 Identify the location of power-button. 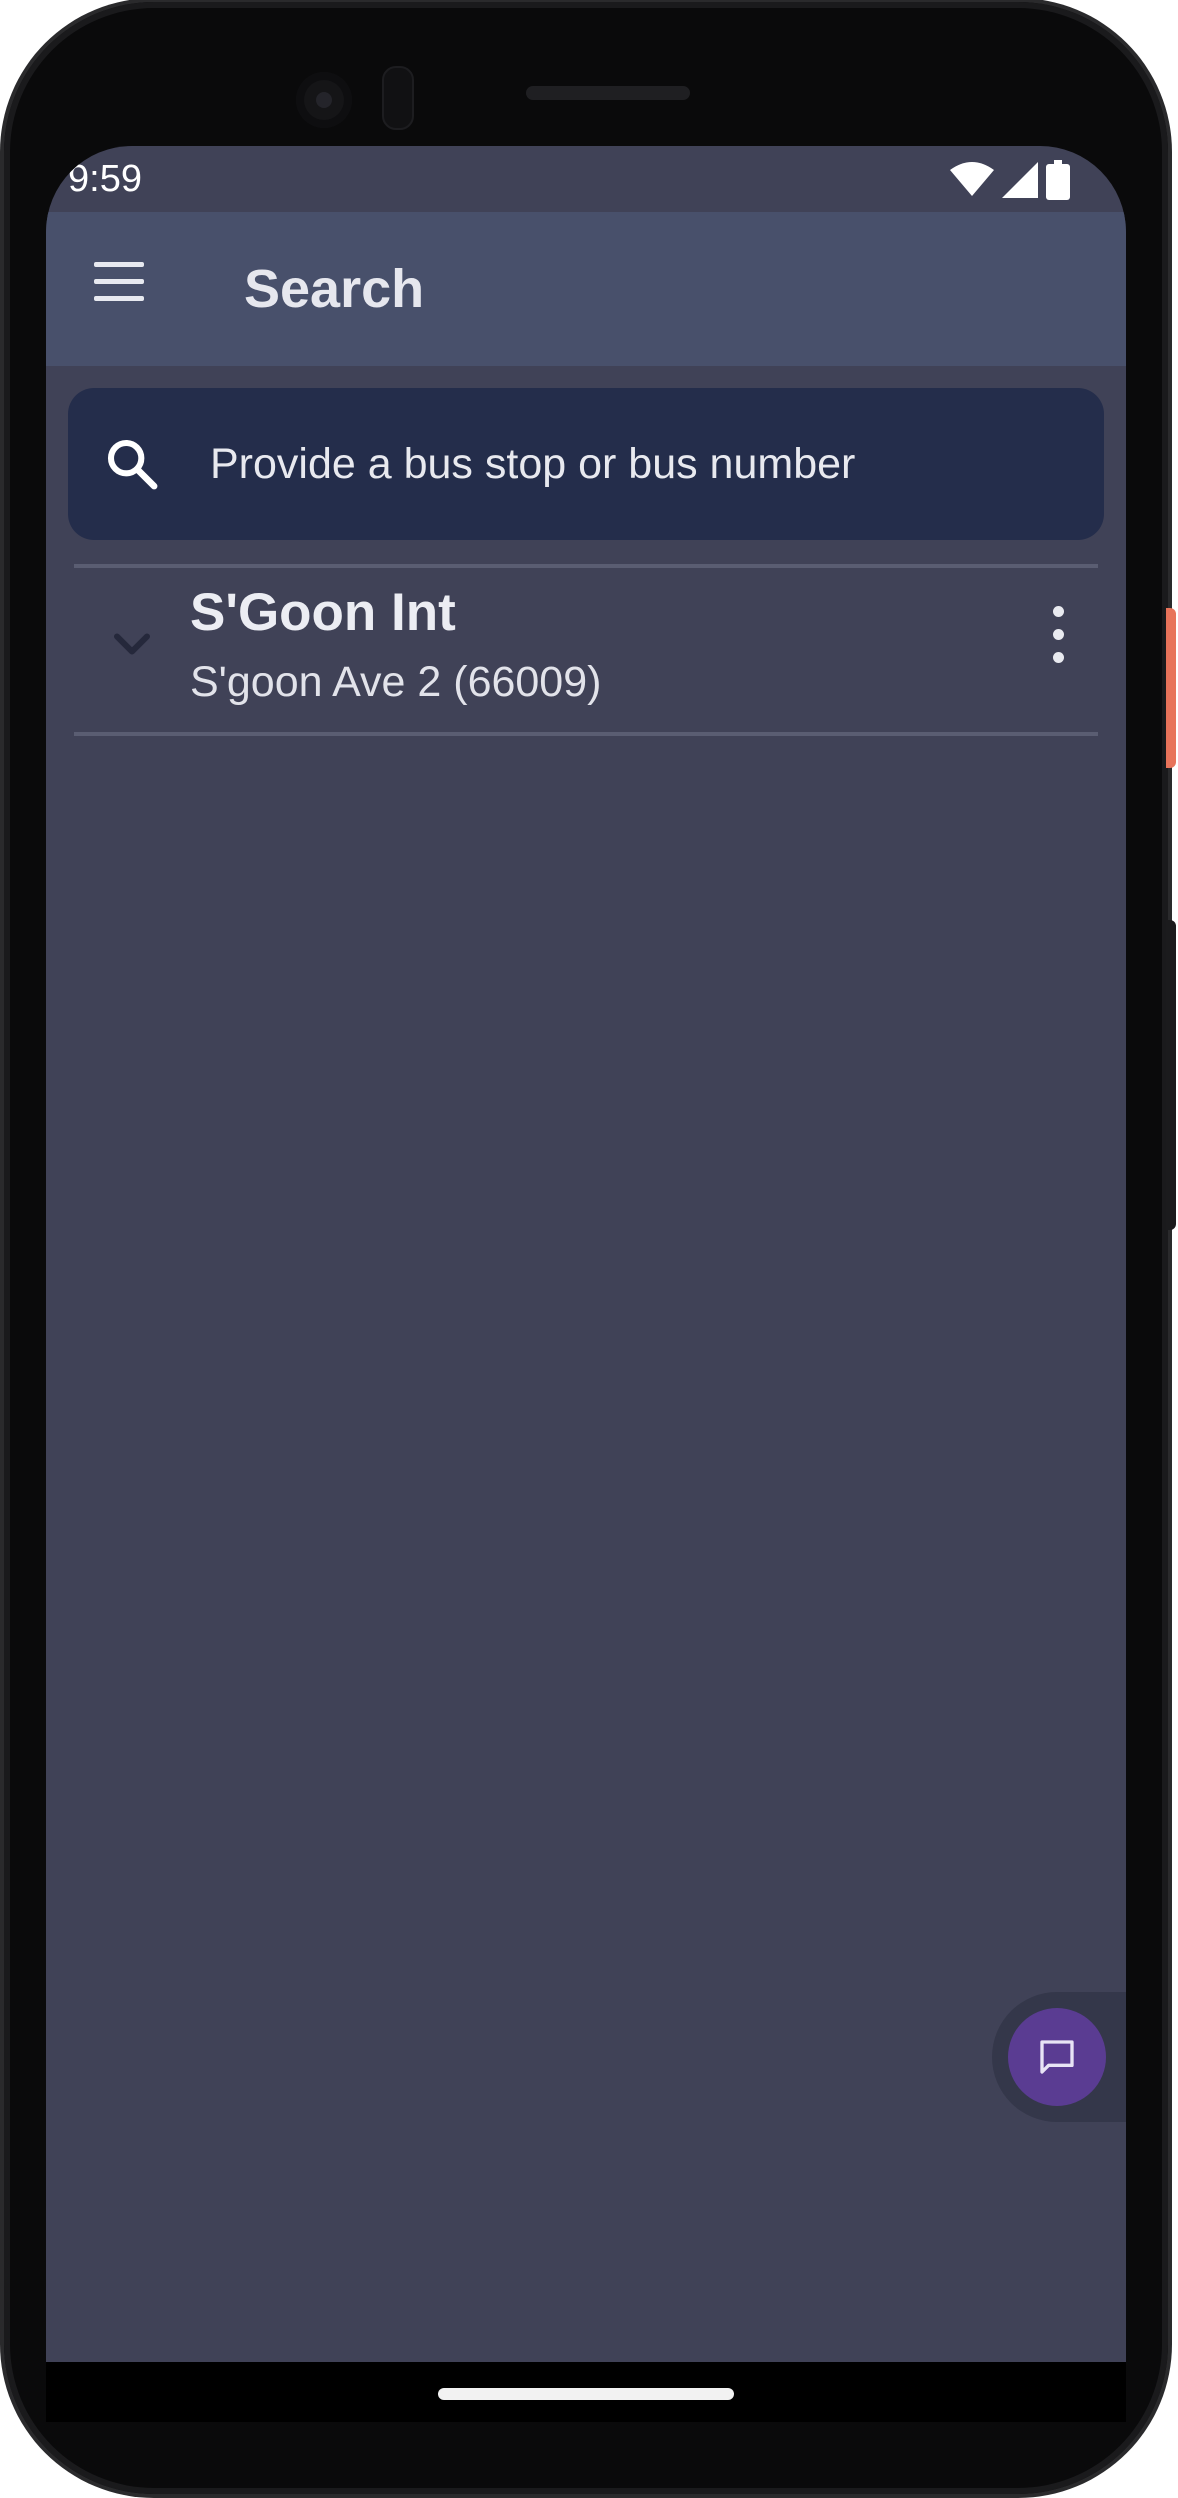
(1171, 688).